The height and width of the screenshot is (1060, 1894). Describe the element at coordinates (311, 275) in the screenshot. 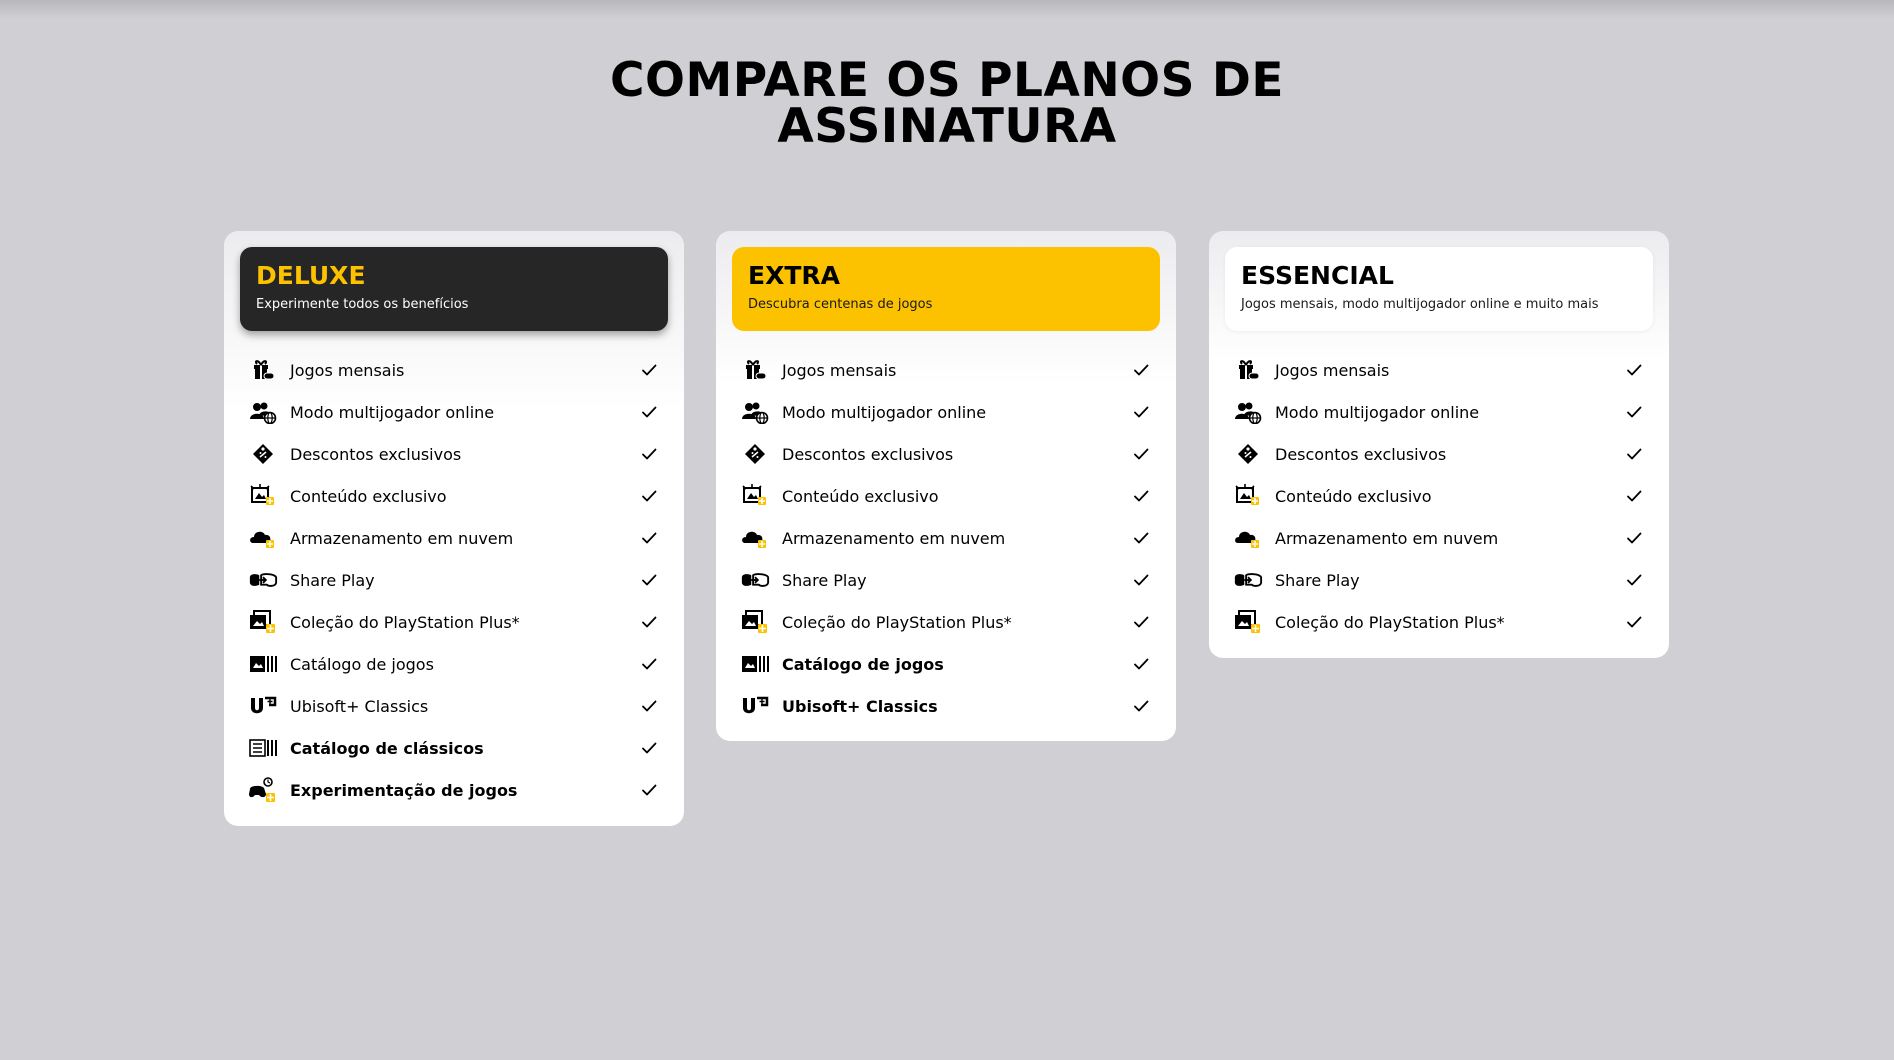

I see `plan-name: DELUXE` at that location.